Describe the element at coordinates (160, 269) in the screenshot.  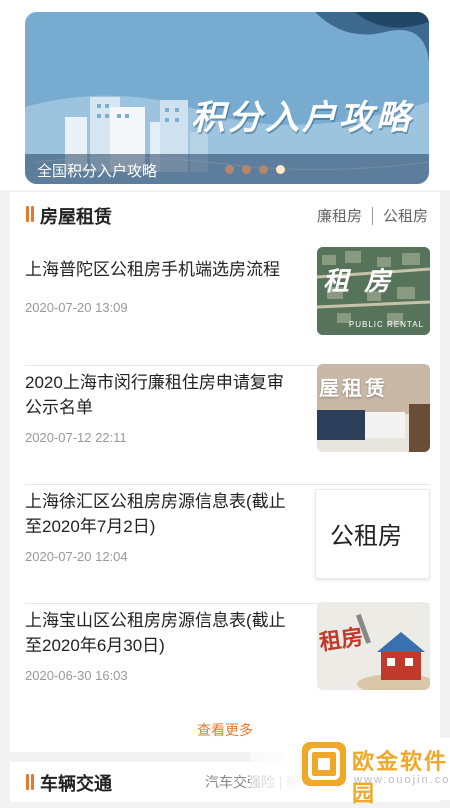
I see `item-title: 上海普陀区公租房手机端选房流程` at that location.